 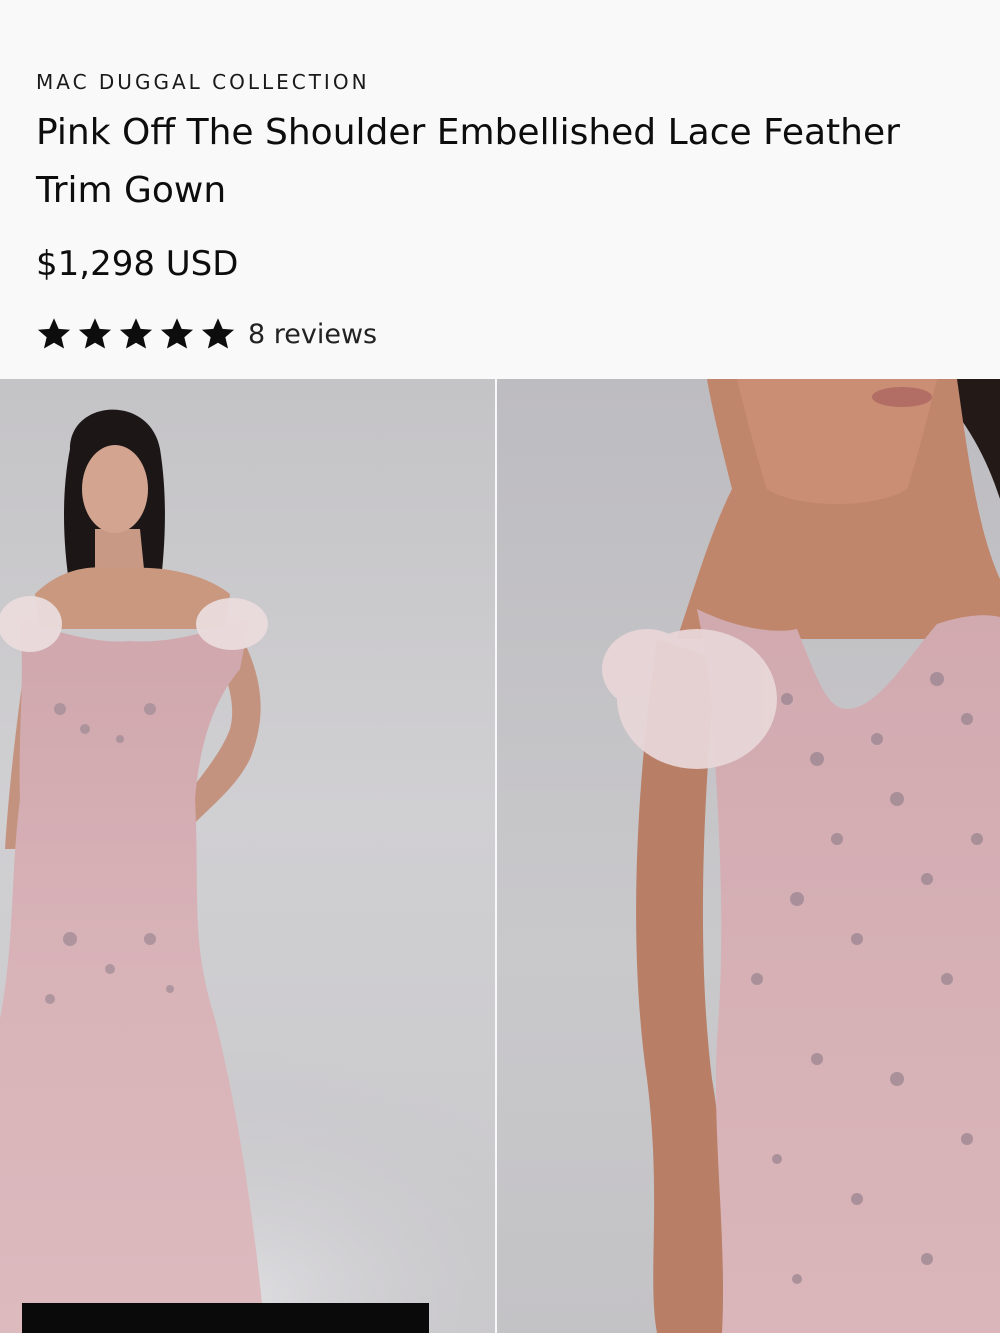 I want to click on brand-name: MAC DUGGAL COLLECTION, so click(x=203, y=82).